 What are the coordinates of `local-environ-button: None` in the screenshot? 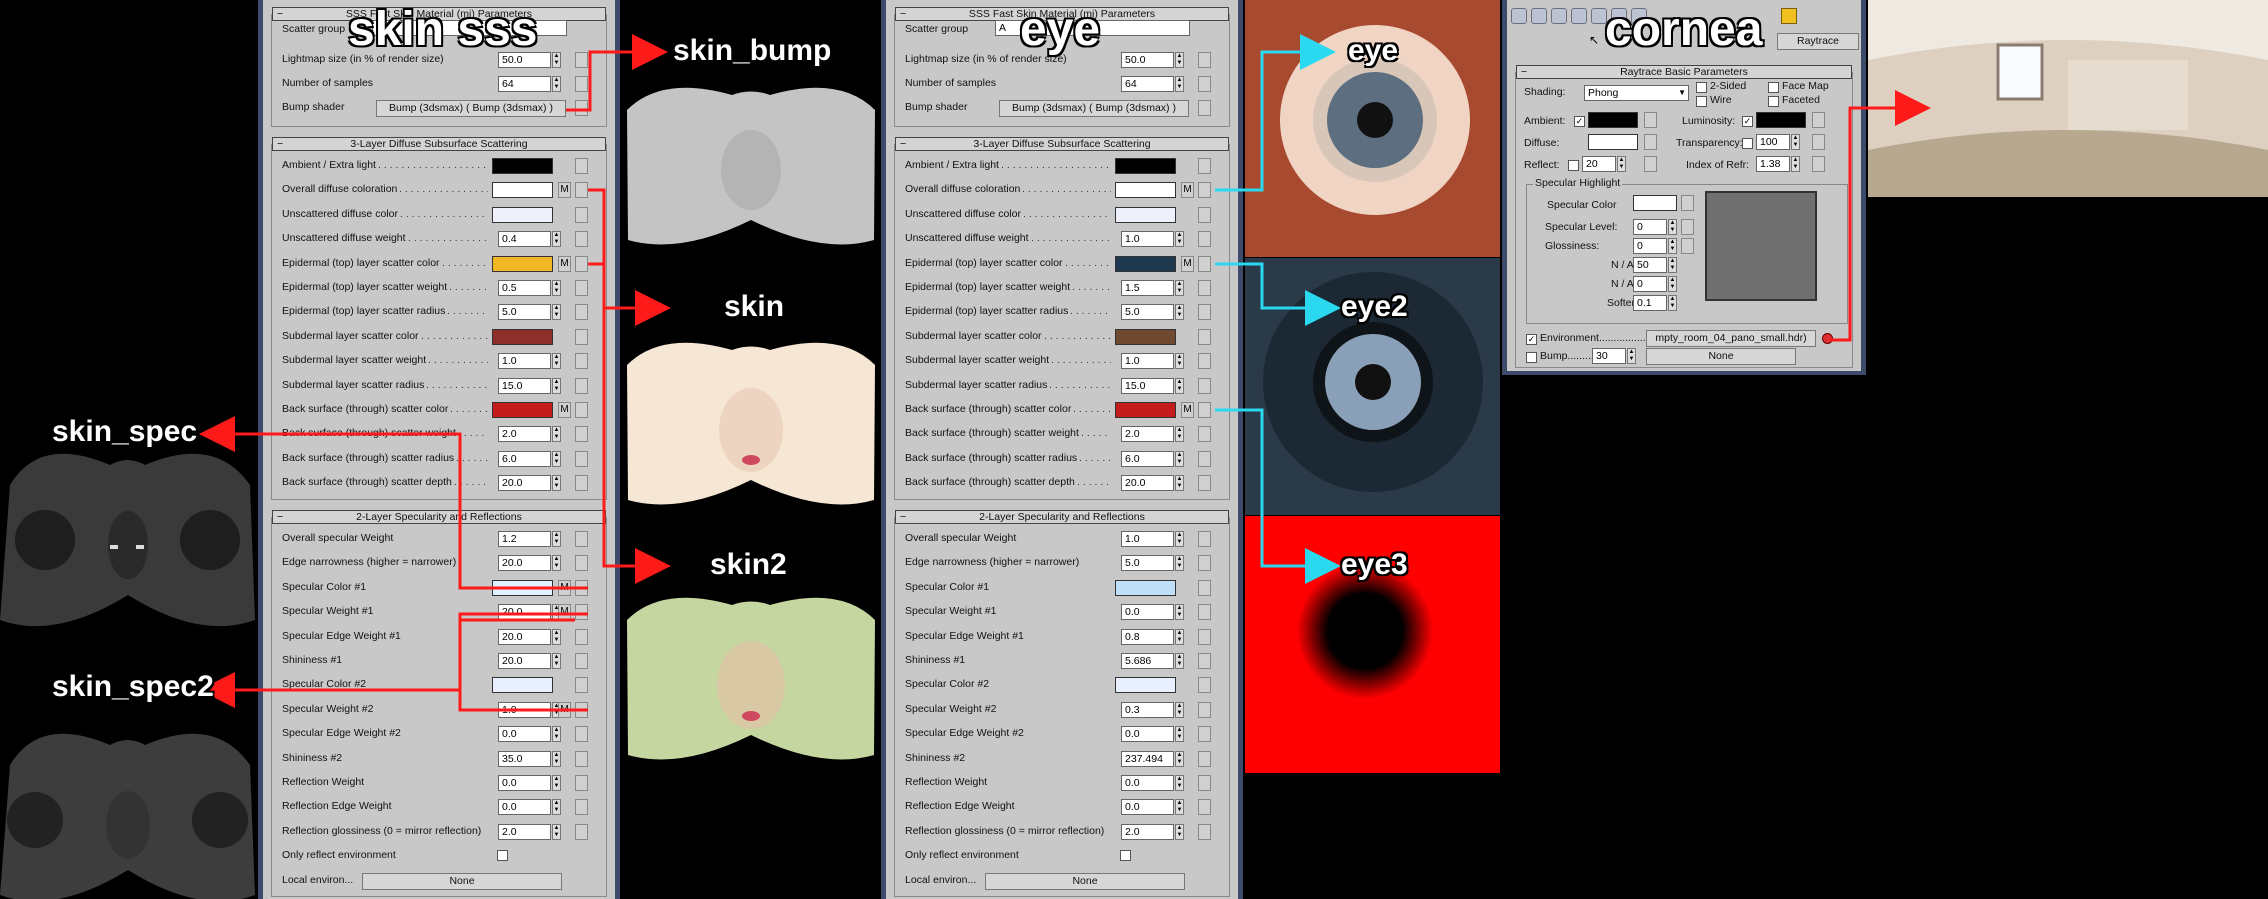 It's located at (1085, 881).